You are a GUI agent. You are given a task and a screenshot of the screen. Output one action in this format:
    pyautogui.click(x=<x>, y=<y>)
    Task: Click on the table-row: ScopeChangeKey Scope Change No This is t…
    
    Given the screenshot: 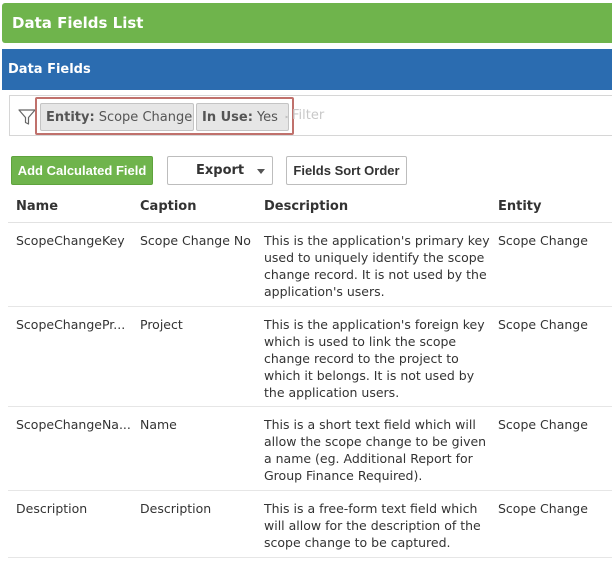 What is the action you would take?
    pyautogui.click(x=310, y=265)
    